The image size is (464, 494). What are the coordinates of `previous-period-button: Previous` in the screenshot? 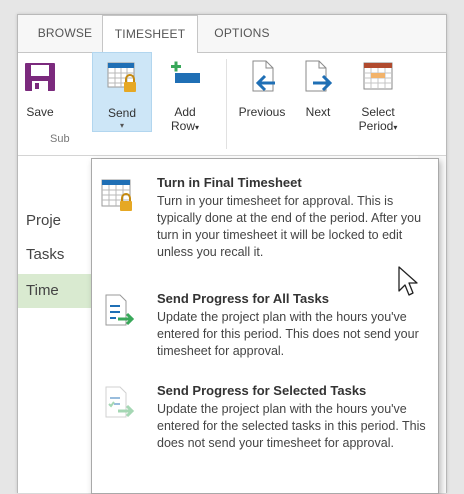 It's located at (262, 92).